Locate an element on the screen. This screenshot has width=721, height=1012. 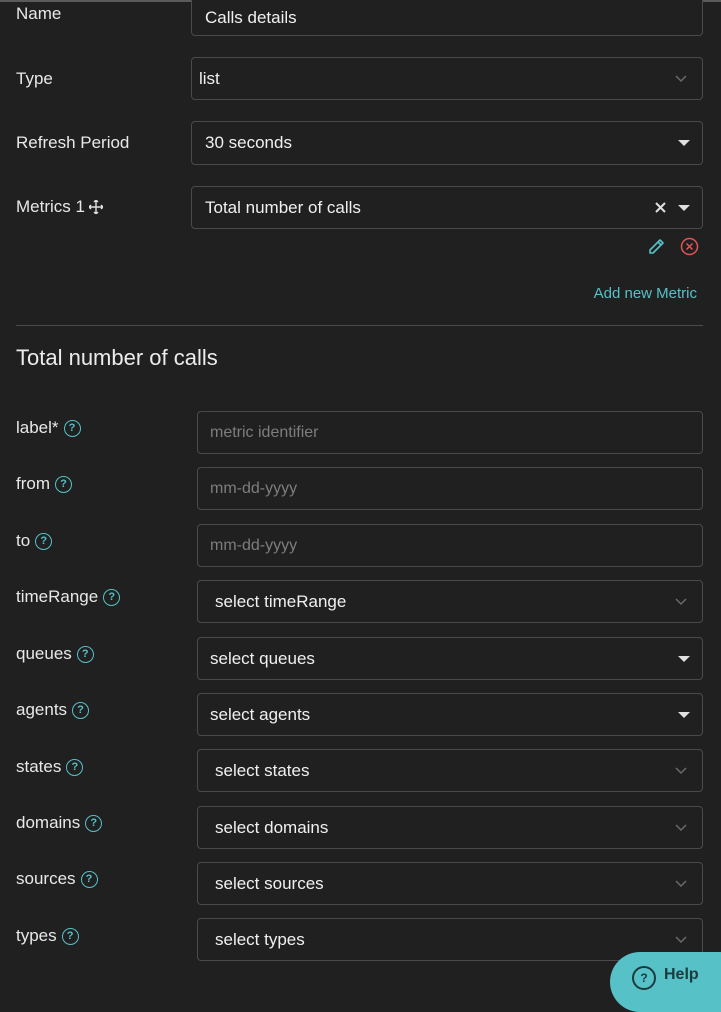
field-from-label: from? is located at coordinates (44, 484).